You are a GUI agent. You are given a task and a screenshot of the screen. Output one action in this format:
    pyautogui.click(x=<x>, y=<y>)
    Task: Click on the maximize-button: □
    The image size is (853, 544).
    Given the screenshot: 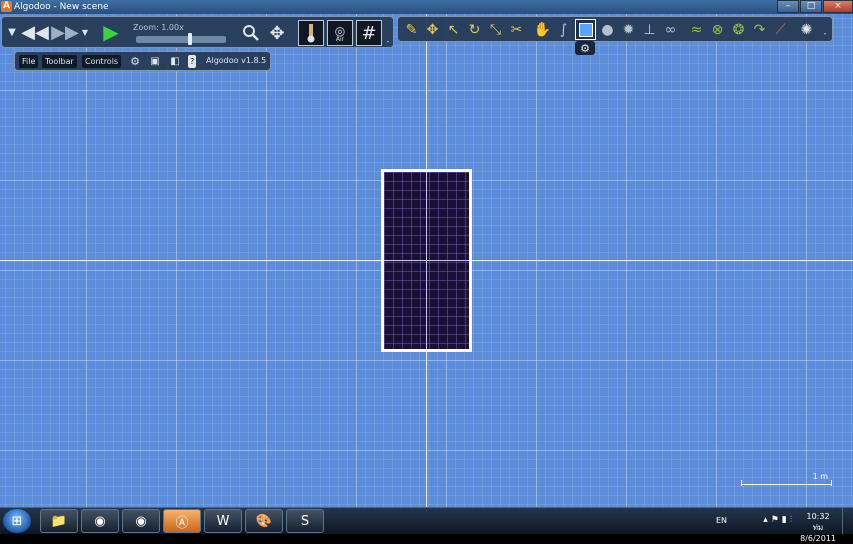 What is the action you would take?
    pyautogui.click(x=811, y=6)
    